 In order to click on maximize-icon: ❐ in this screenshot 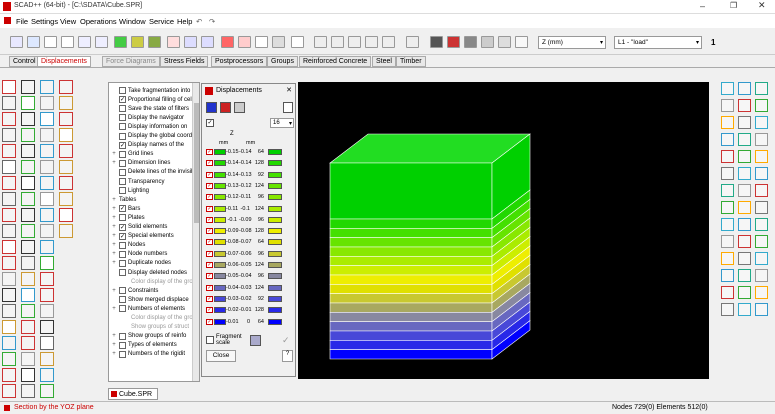, I will do `click(733, 5)`.